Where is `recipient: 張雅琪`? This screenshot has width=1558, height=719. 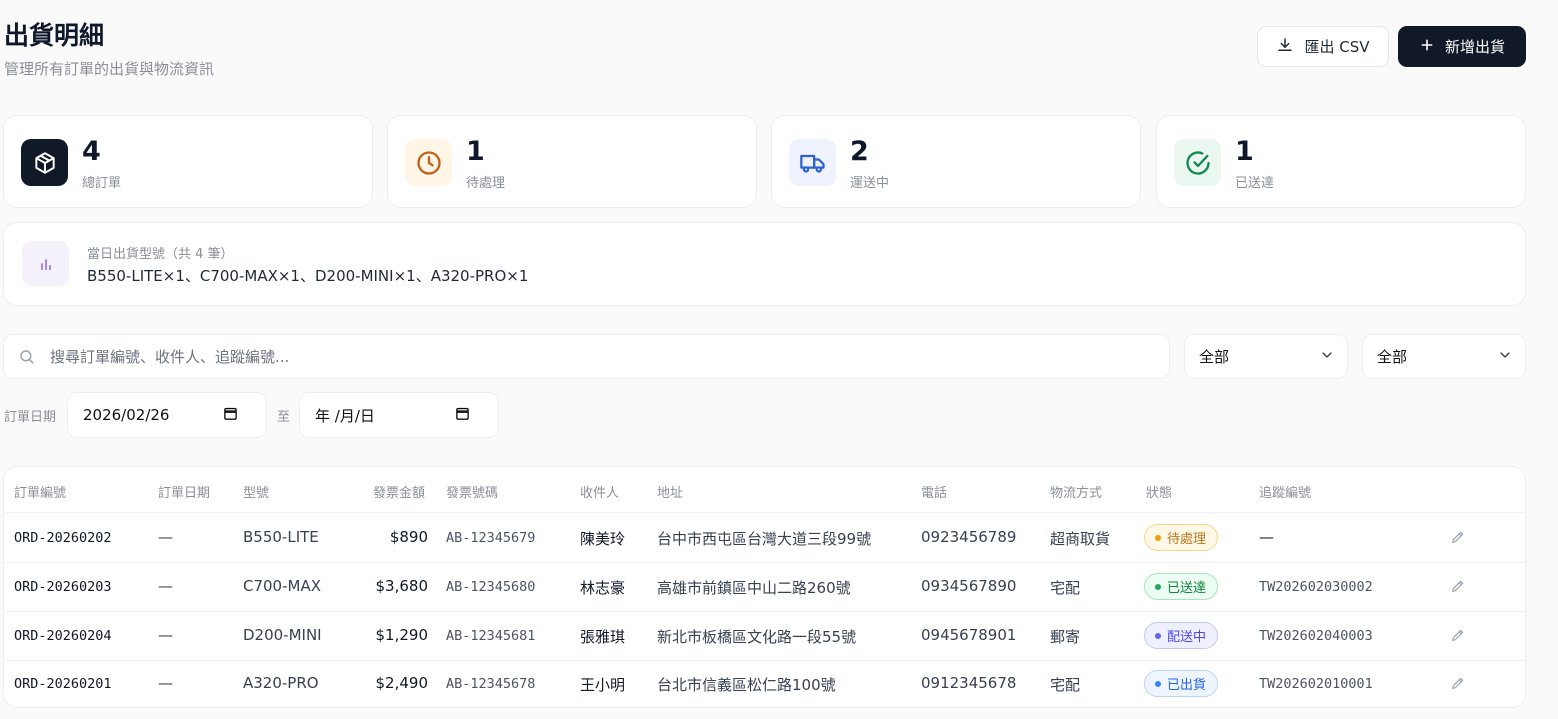 recipient: 張雅琪 is located at coordinates (603, 637).